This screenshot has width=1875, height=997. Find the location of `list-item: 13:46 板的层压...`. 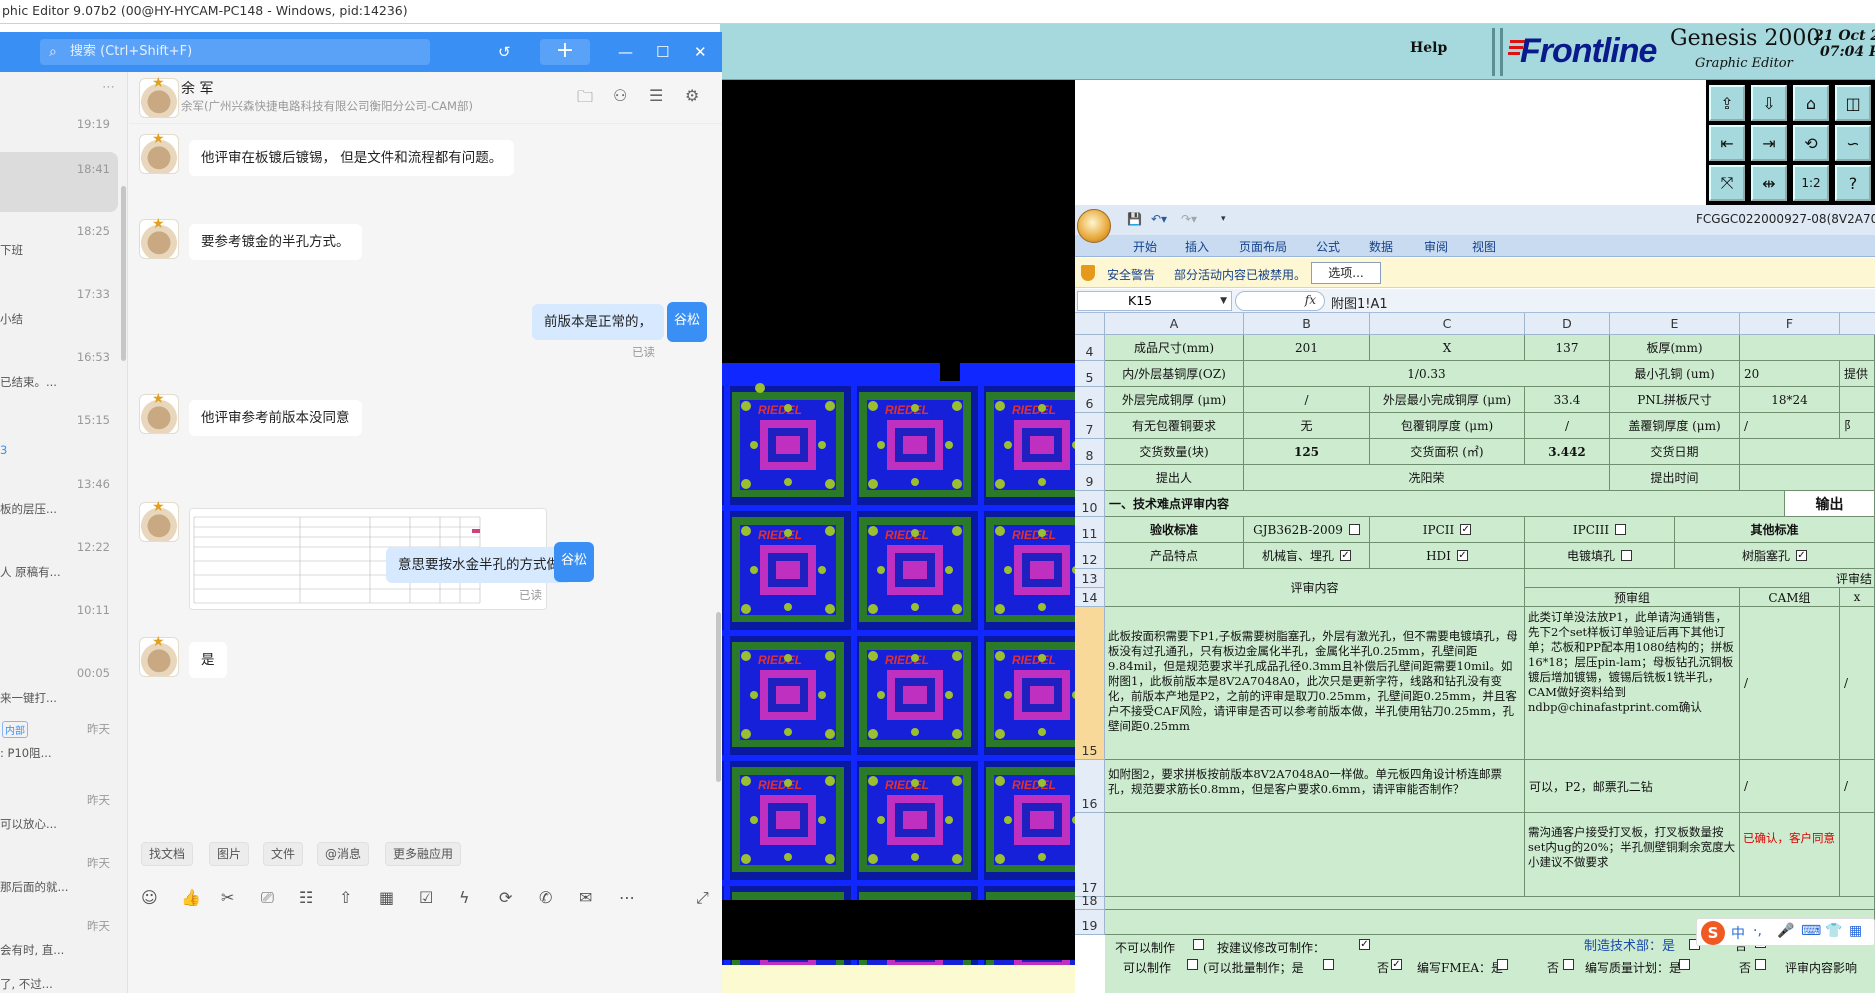

list-item: 13:46 板的层压... is located at coordinates (59, 497).